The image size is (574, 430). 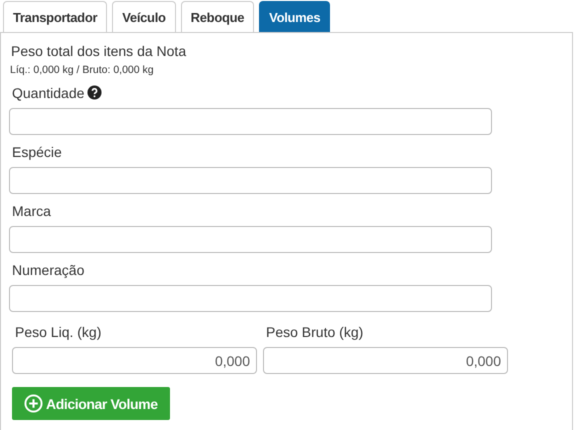 I want to click on field-label: Marca, so click(x=31, y=210).